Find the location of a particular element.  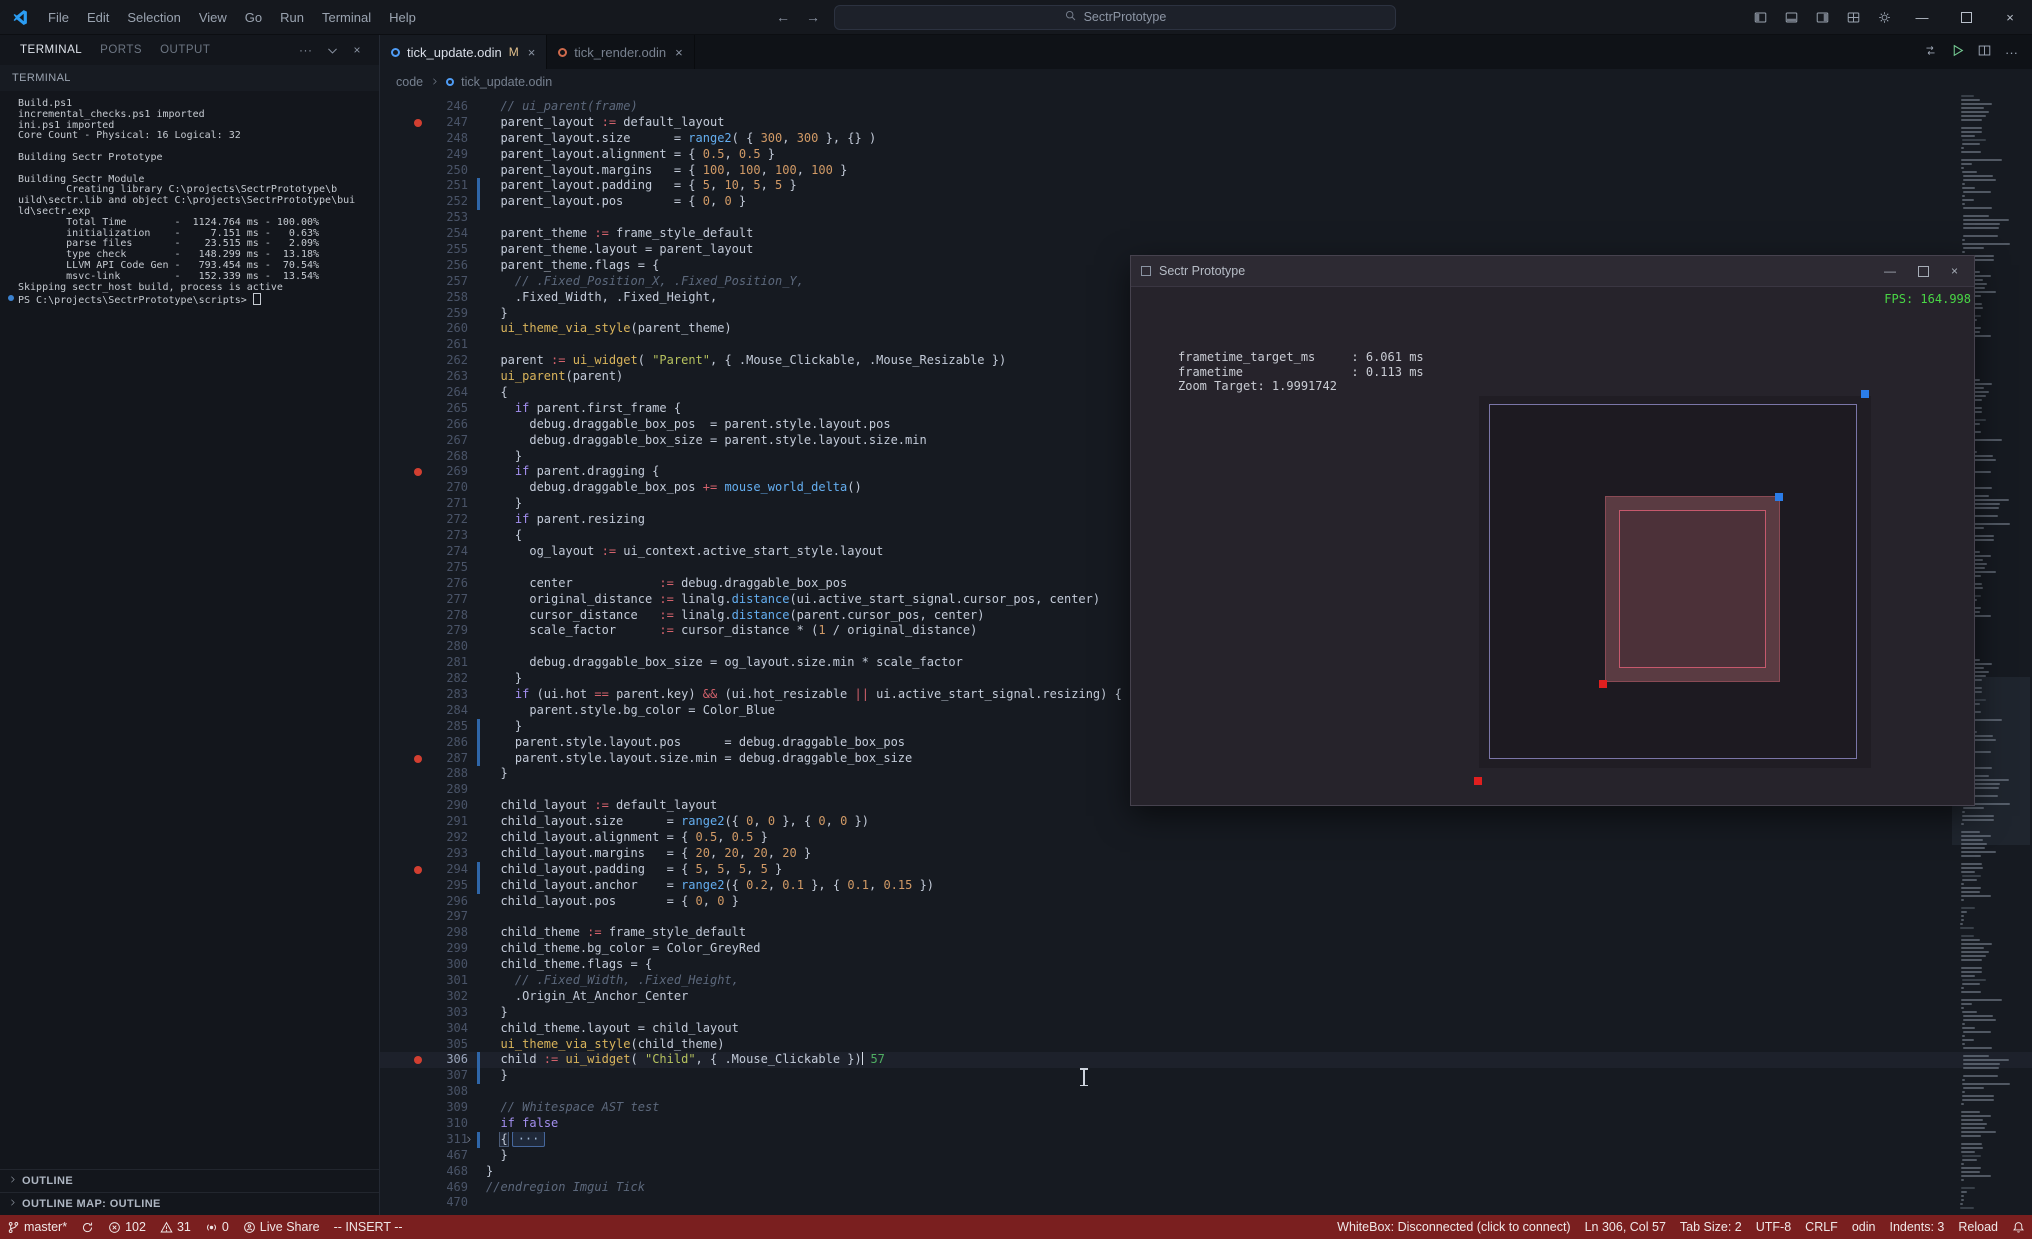

line-number: 295 is located at coordinates (424, 886).